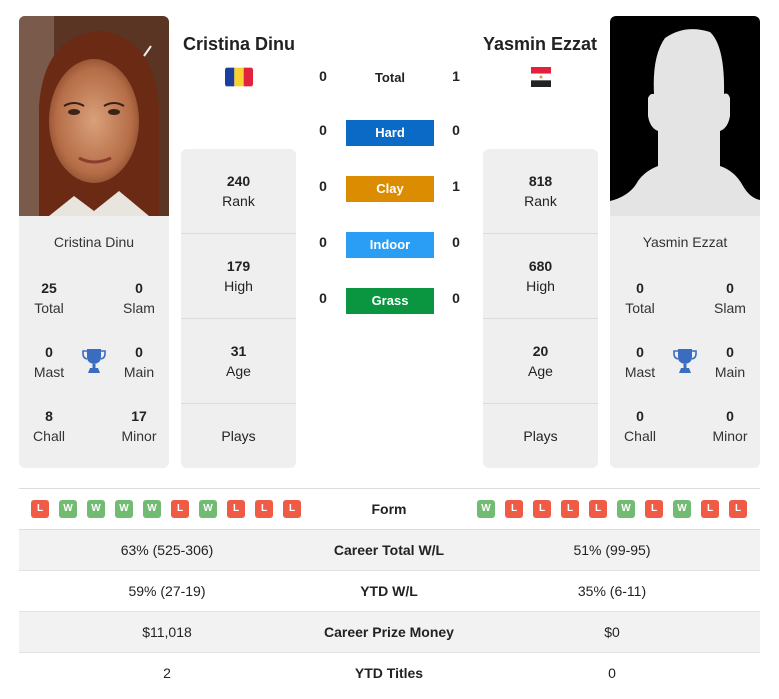  I want to click on comparison-row-prize-money: $11,018 Career Prize Money $0, so click(389, 632).